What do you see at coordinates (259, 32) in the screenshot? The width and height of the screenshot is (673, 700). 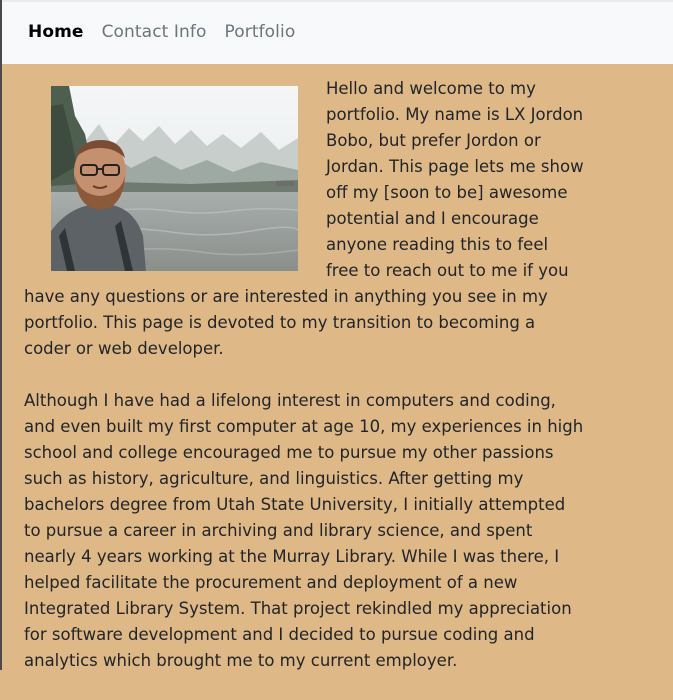 I see `nav-portfolio-link: Portfolio` at bounding box center [259, 32].